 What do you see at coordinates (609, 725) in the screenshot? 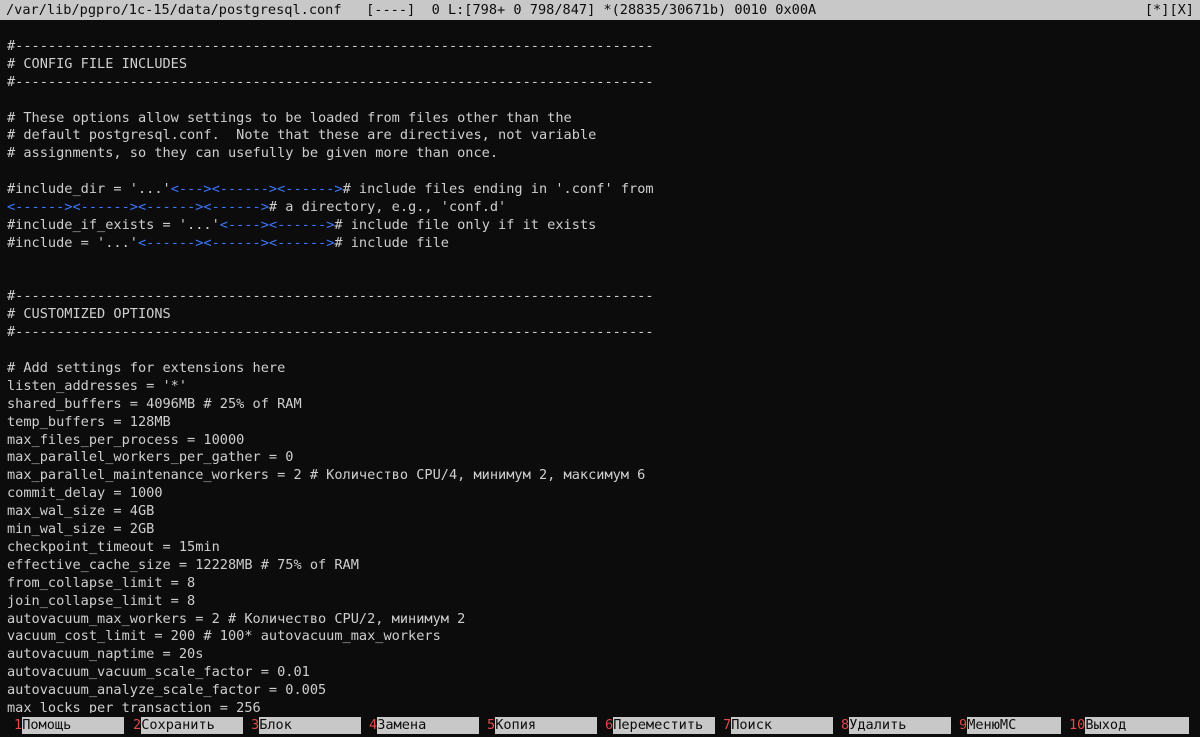
I see `fkey-number: 6` at bounding box center [609, 725].